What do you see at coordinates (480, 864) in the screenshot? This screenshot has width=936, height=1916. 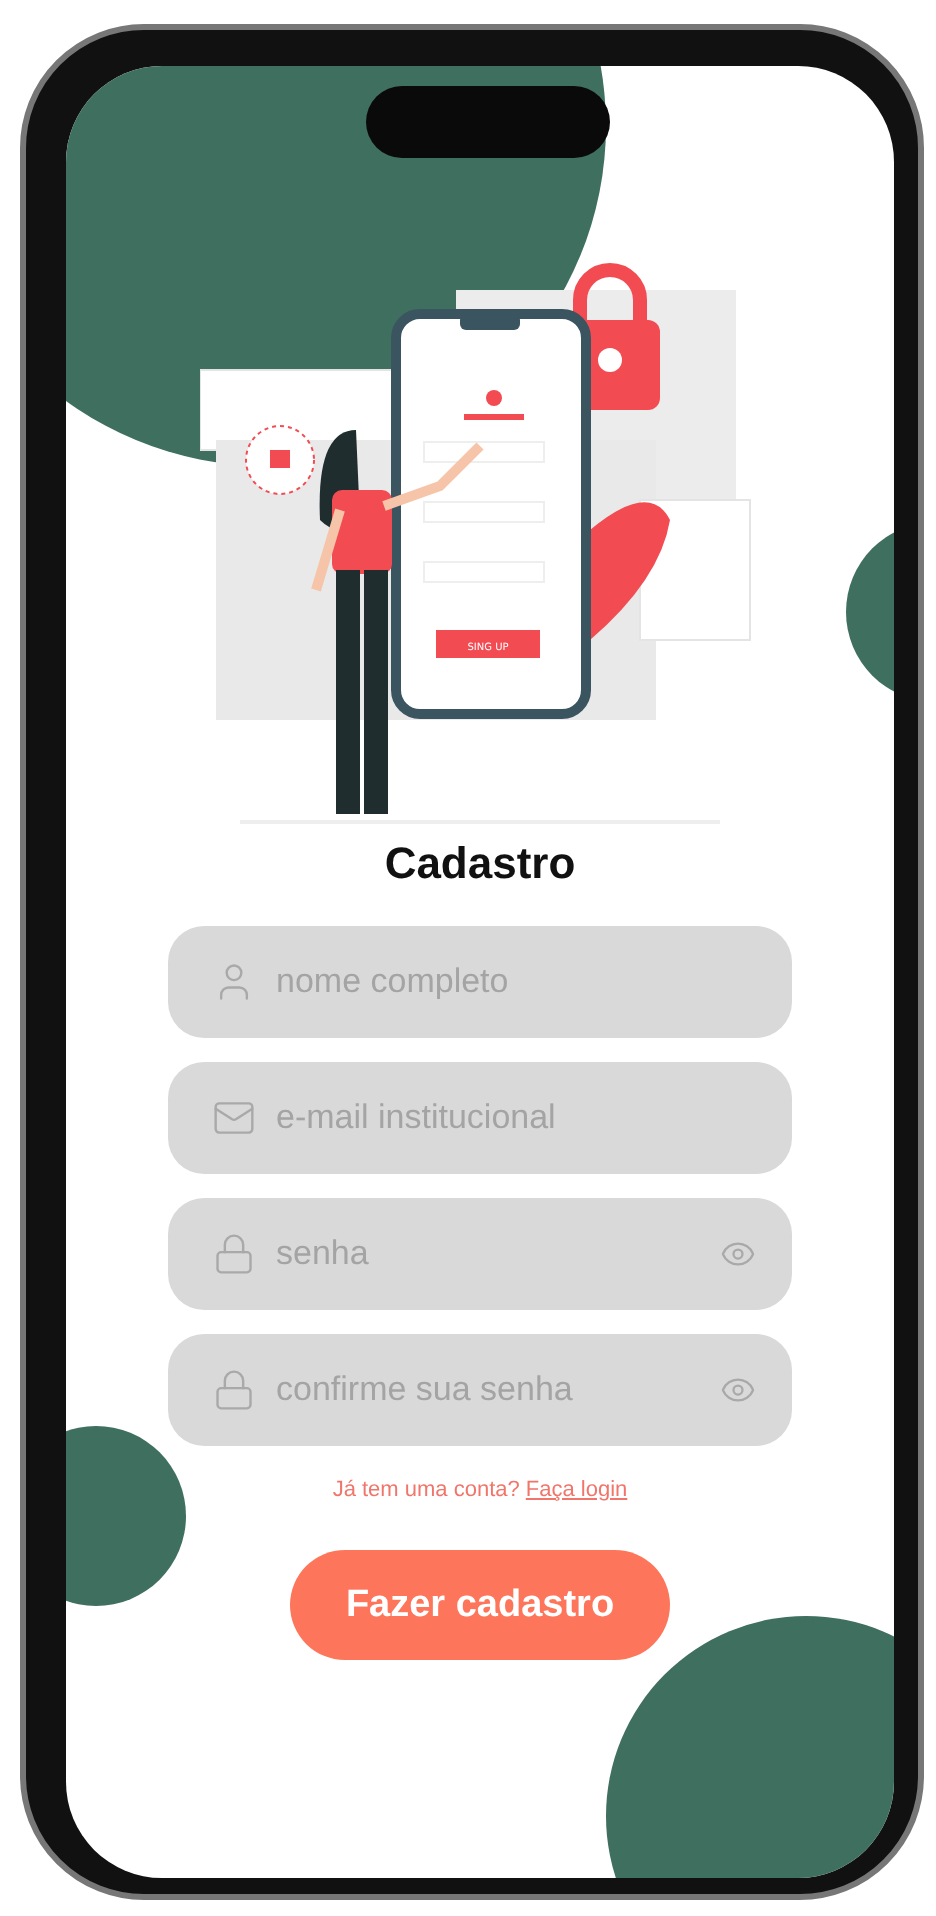 I see `page-title: Cadastro` at bounding box center [480, 864].